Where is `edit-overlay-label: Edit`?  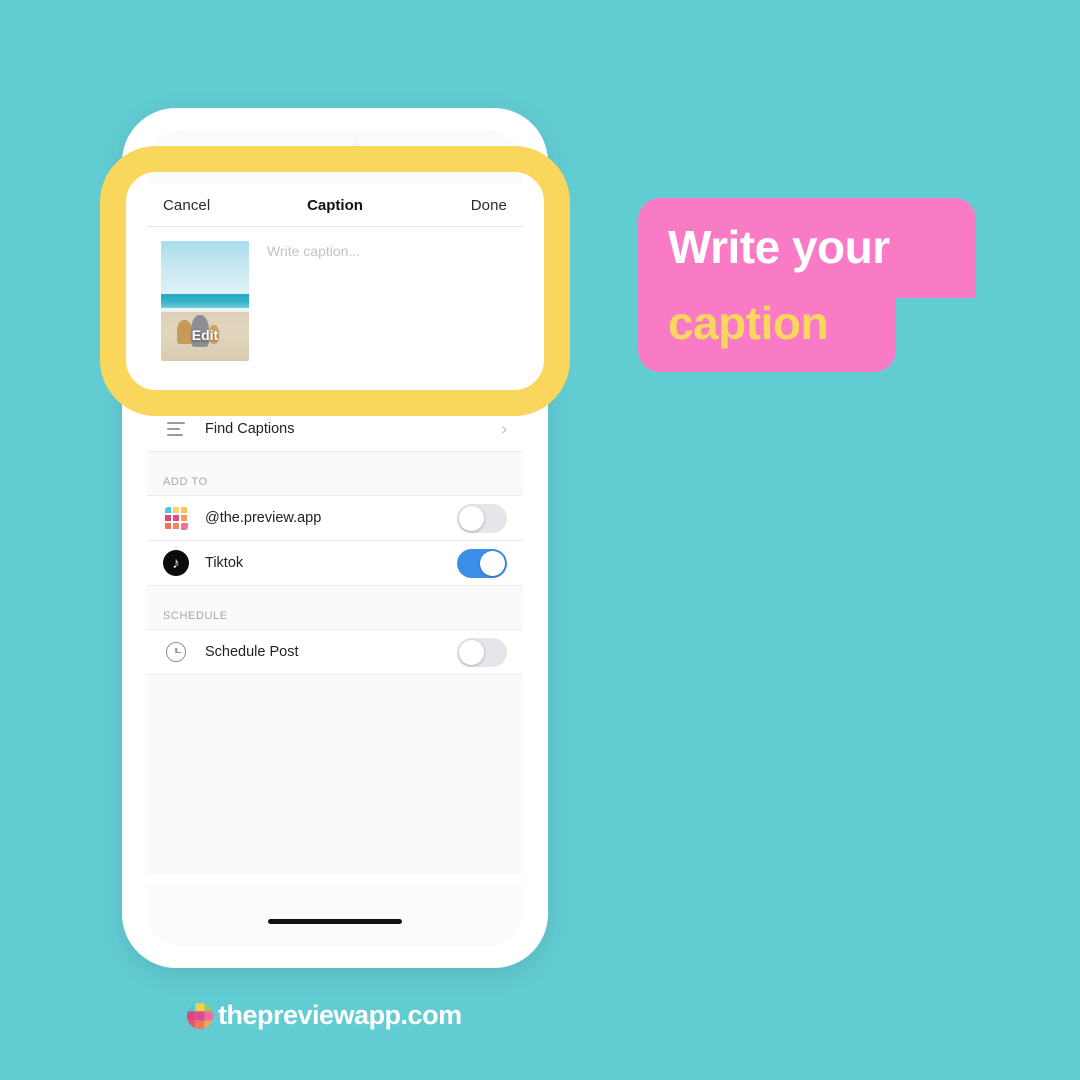 edit-overlay-label: Edit is located at coordinates (205, 335).